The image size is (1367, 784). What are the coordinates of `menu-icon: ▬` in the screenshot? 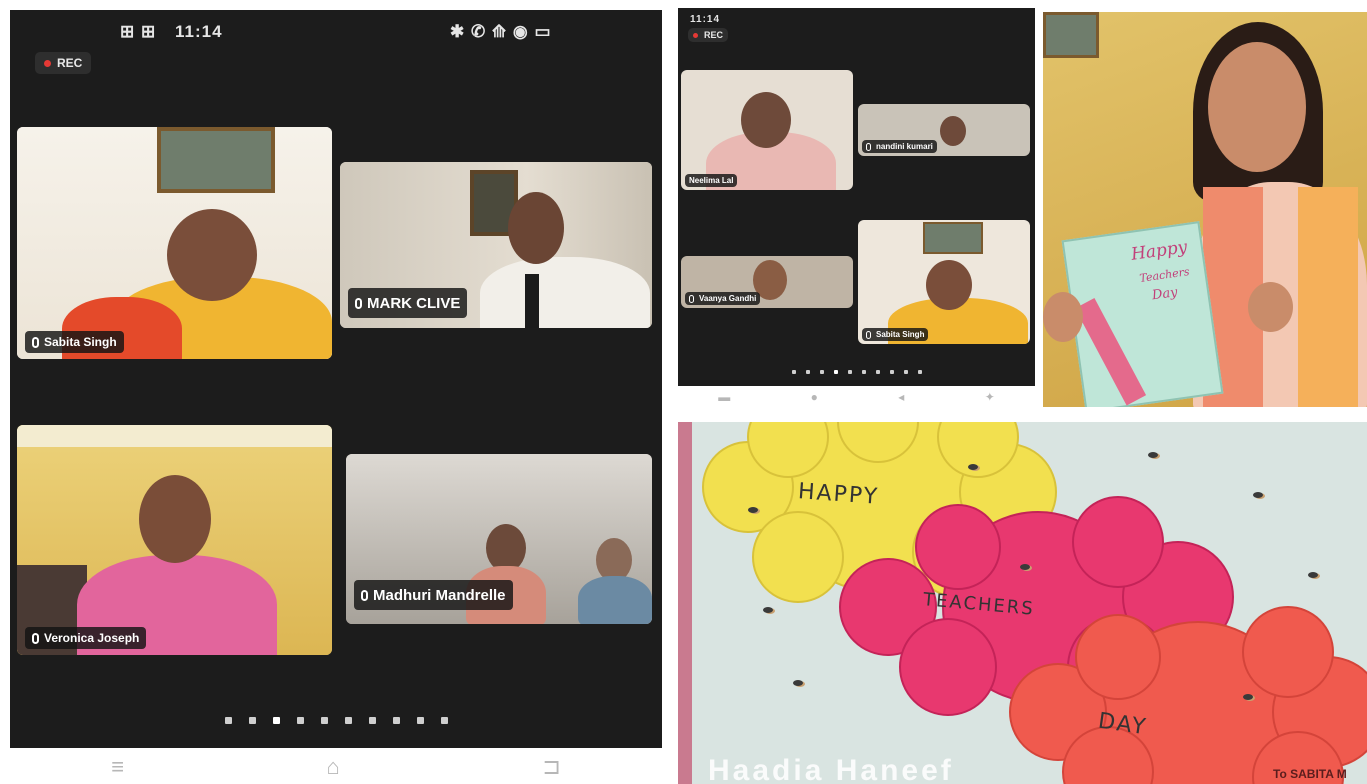 It's located at (724, 397).